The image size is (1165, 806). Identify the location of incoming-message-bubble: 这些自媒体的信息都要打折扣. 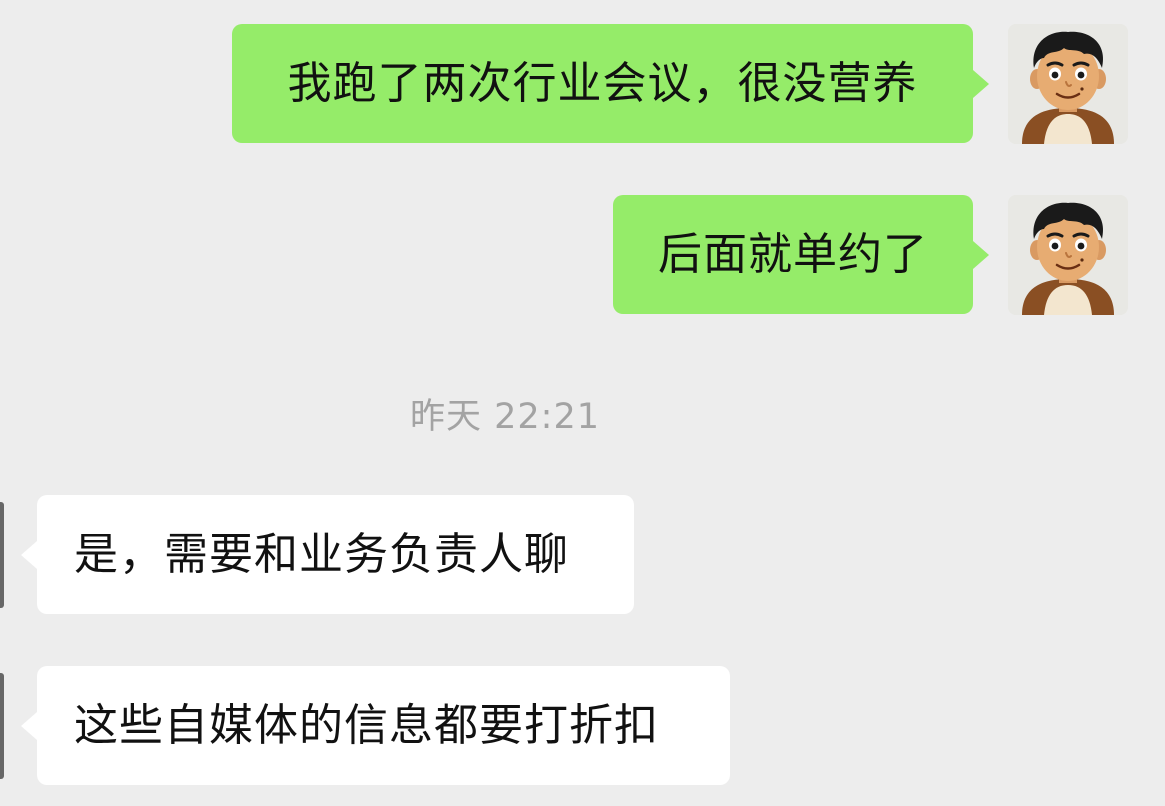
(383, 725).